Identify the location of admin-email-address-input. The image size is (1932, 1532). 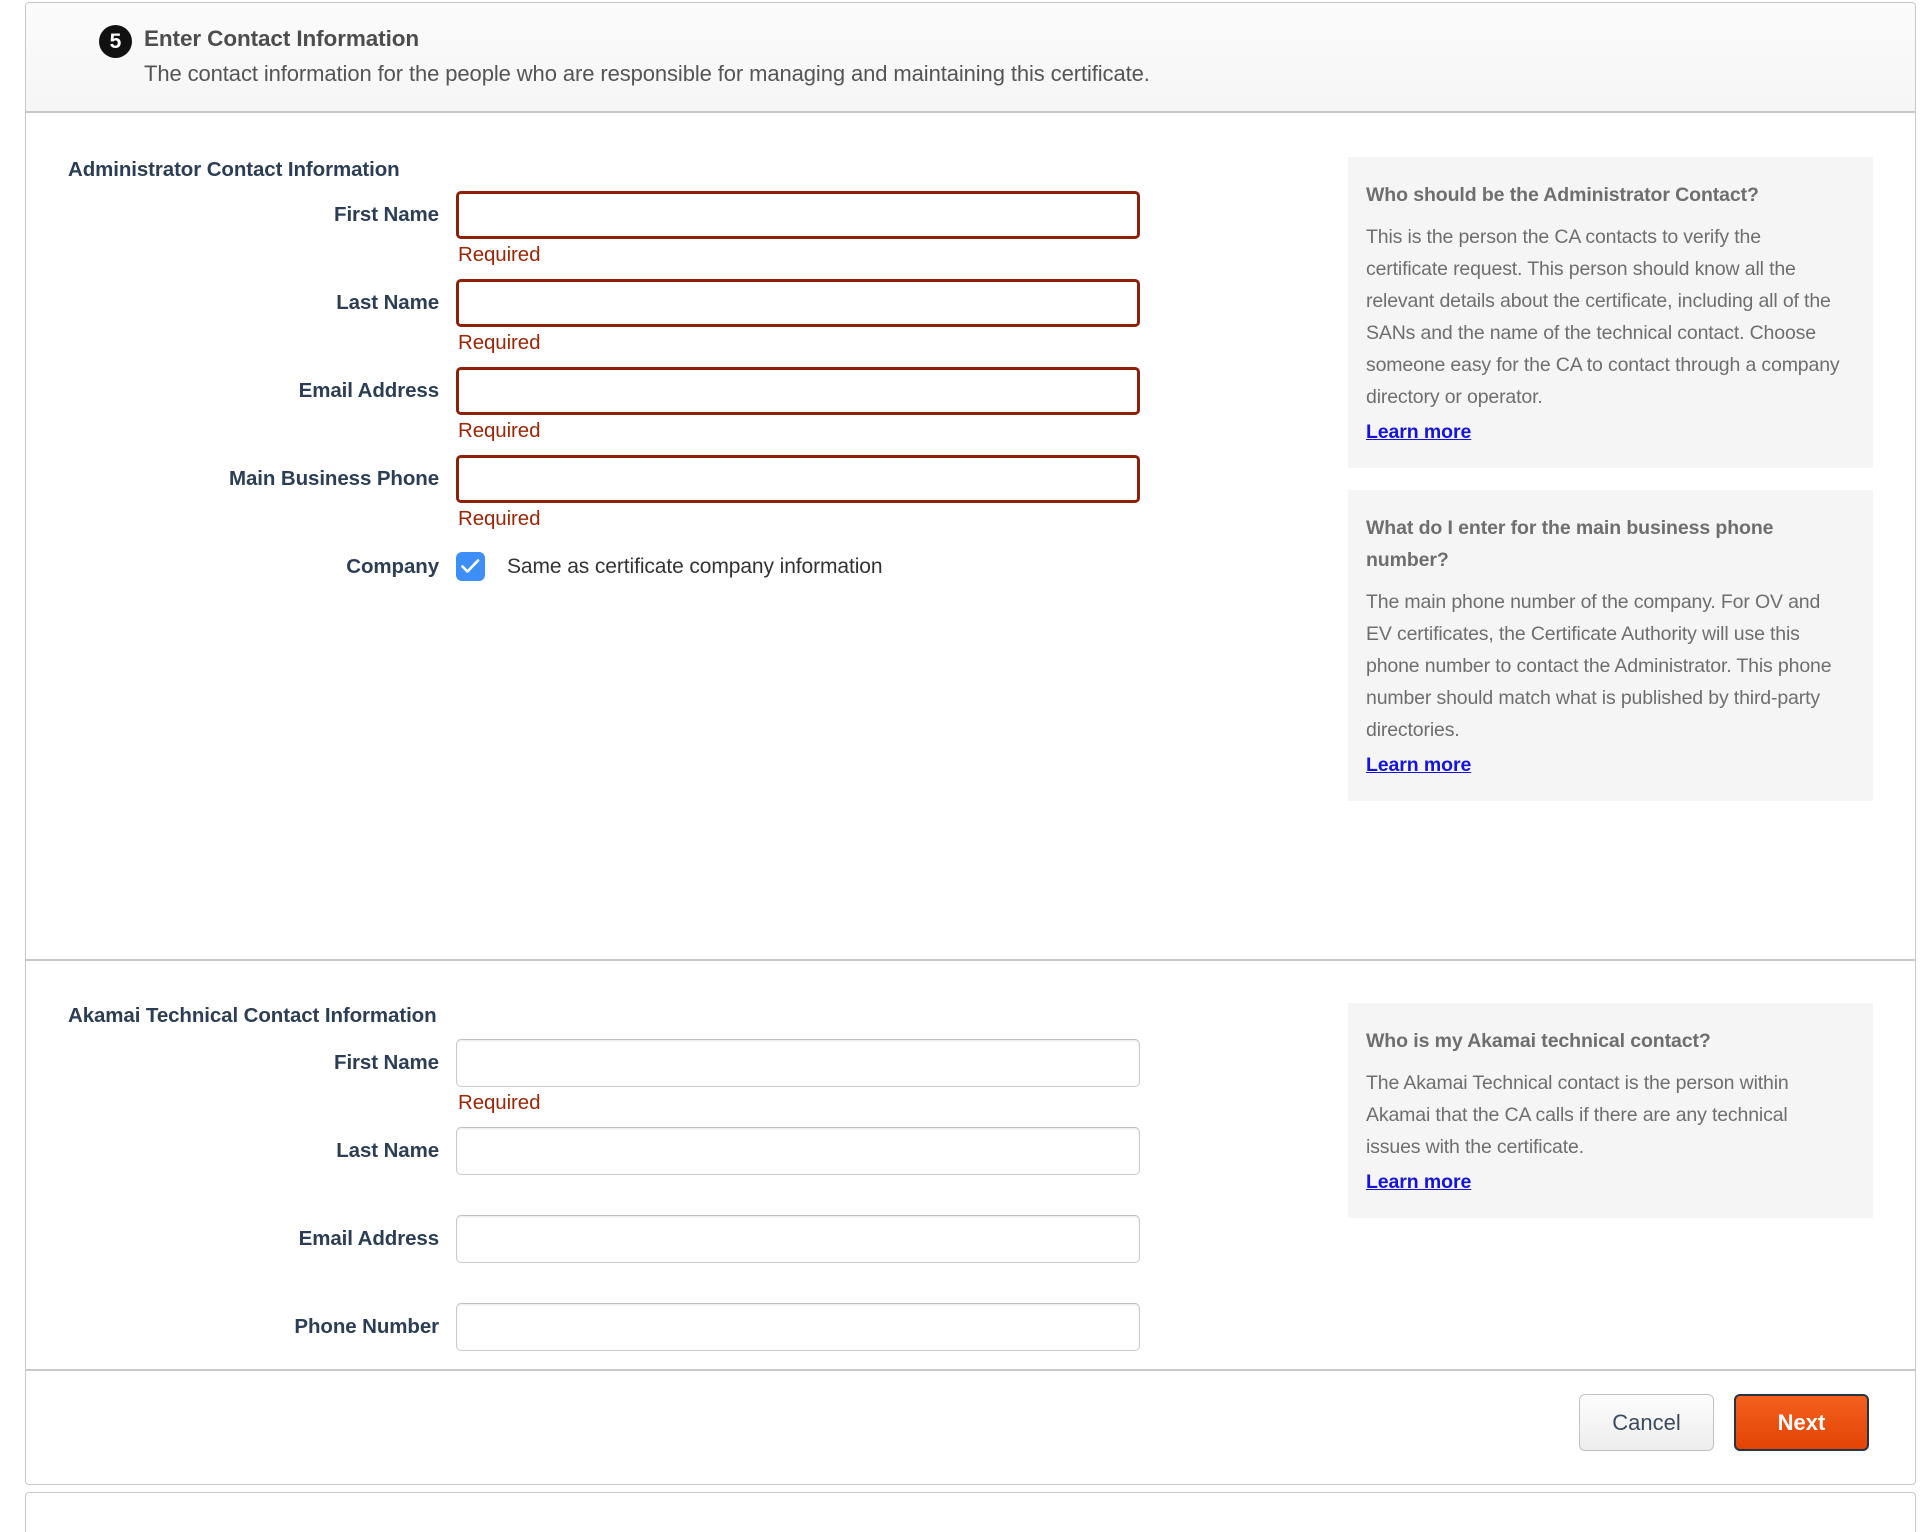
(798, 391).